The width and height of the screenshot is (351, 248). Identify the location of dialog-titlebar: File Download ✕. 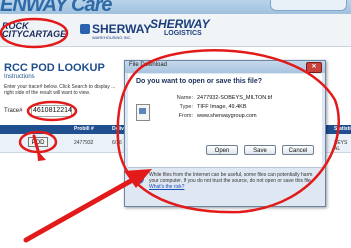
(225, 67).